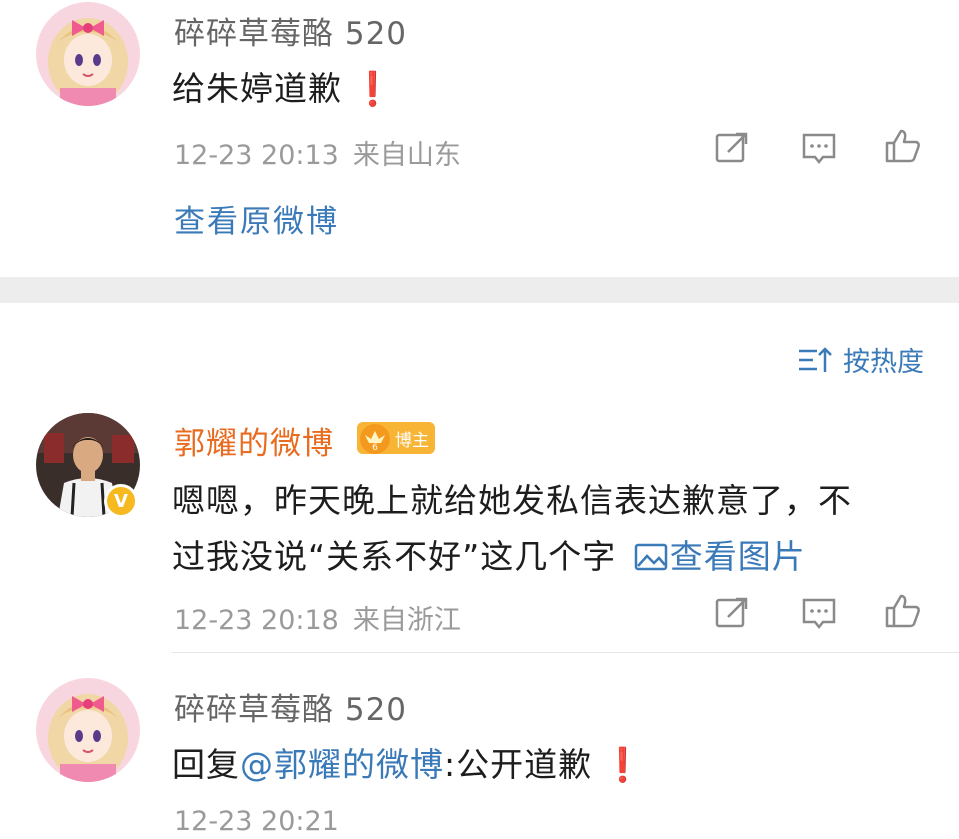  Describe the element at coordinates (342, 764) in the screenshot. I see `mention-link: @郭耀的微博` at that location.